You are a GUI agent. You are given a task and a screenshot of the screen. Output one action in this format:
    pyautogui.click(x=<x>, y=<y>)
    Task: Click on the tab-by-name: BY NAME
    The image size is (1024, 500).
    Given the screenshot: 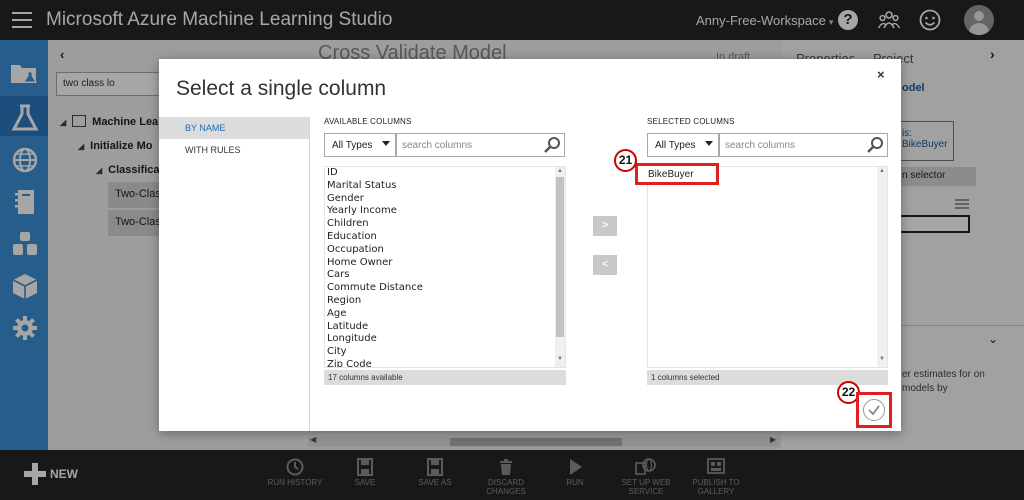 What is the action you would take?
    pyautogui.click(x=234, y=128)
    